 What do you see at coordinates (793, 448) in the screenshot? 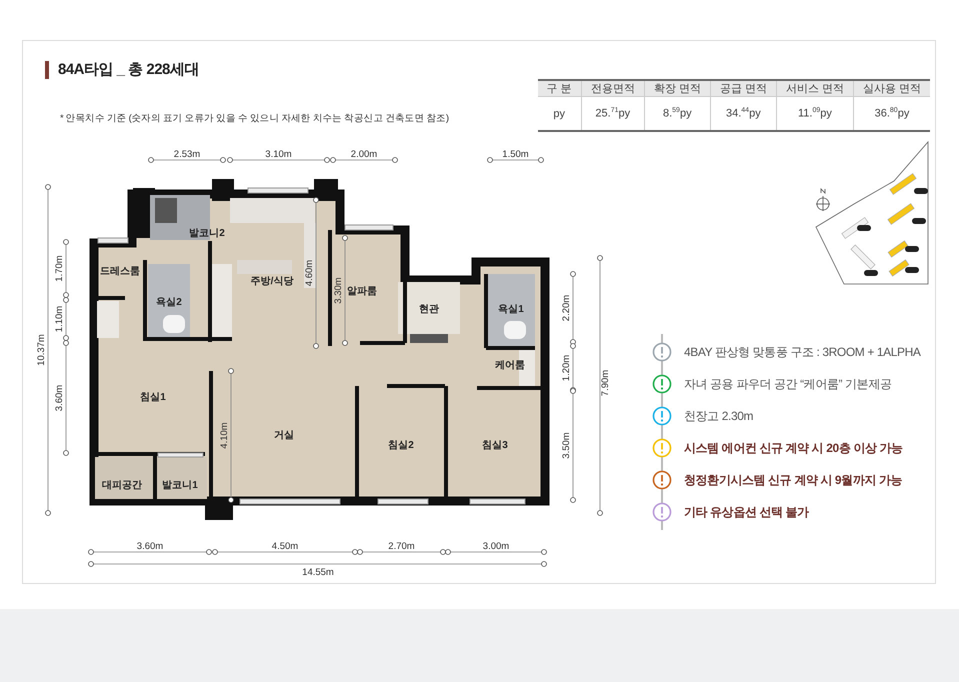
I see `feature-text: 시스템 에어컨 신규 계약 시 20층 이상 가능` at bounding box center [793, 448].